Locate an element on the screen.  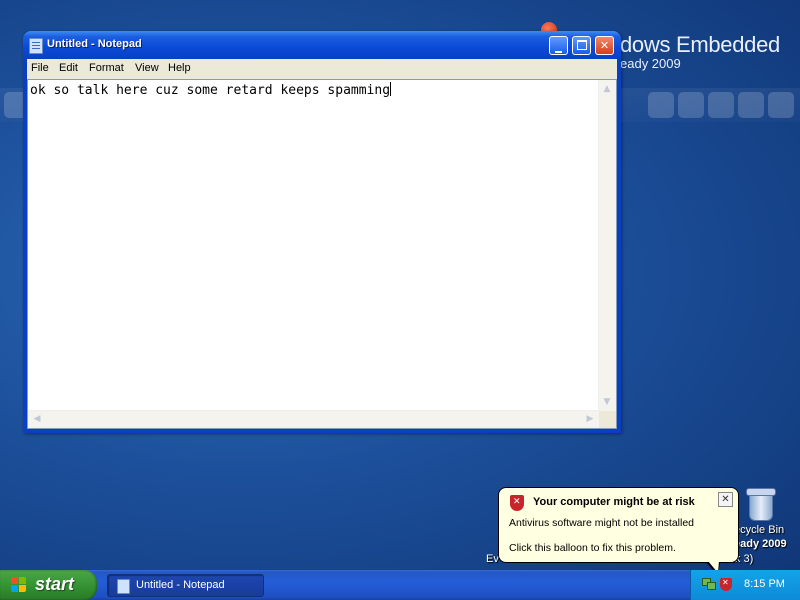
balloon-action: Click this balloon to fix this problem. is located at coordinates (592, 548).